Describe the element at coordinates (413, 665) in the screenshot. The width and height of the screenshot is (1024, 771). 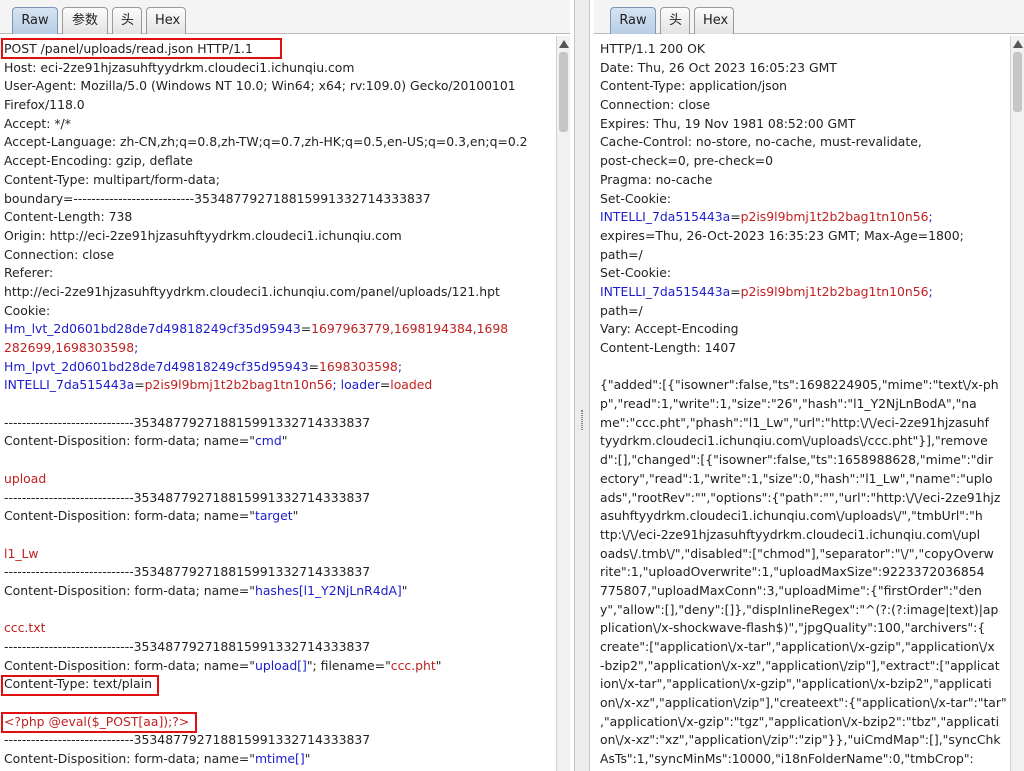
I see `text-segment: ccc.pht` at that location.